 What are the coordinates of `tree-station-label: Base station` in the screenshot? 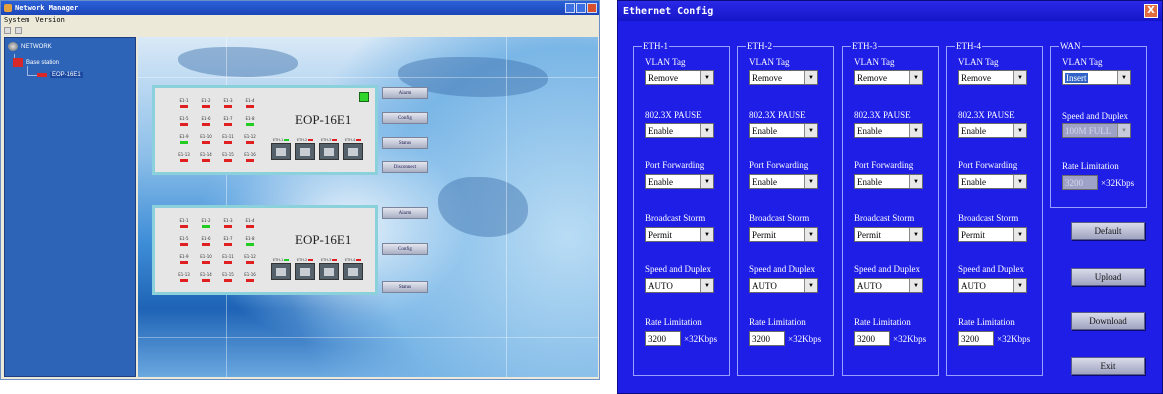 It's located at (43, 62).